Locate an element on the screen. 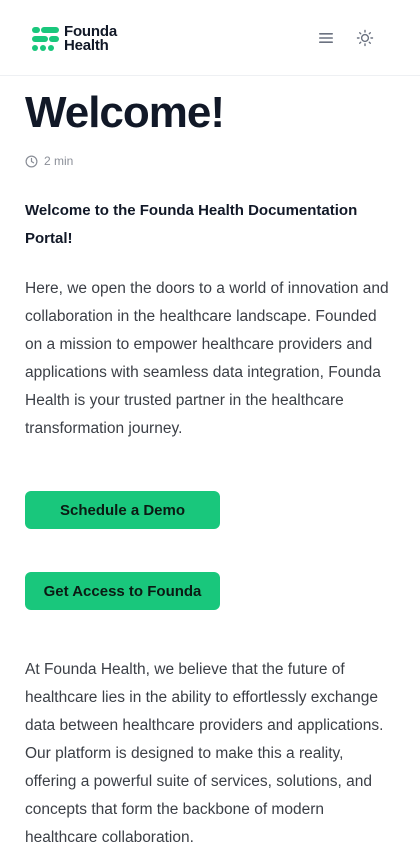 Image resolution: width=420 pixels, height=852 pixels. top-header: Founda Health is located at coordinates (210, 38).